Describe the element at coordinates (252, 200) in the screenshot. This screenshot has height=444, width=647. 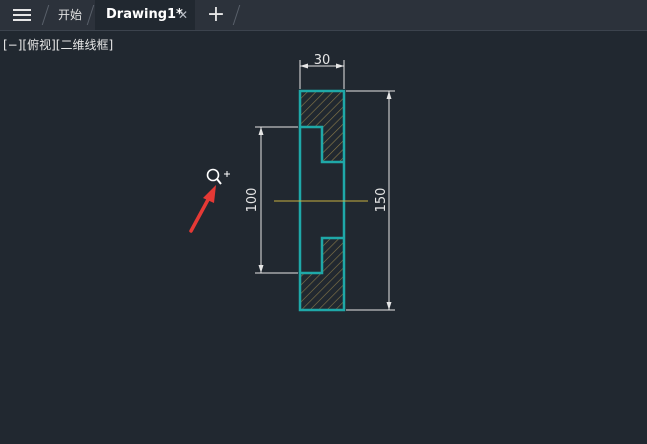
I see `dimension-gap-text: 100` at that location.